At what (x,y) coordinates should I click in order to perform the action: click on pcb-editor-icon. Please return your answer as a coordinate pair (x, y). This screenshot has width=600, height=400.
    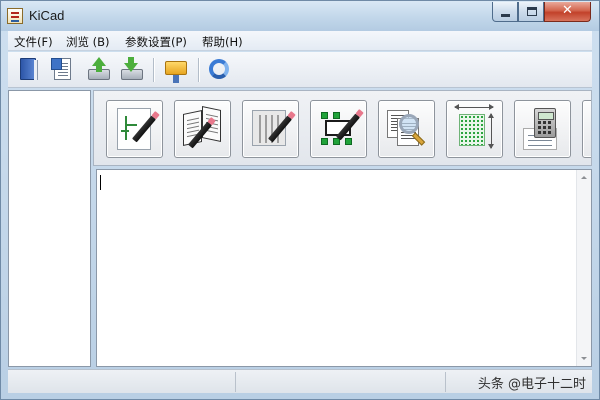
    Looking at the image, I should click on (270, 129).